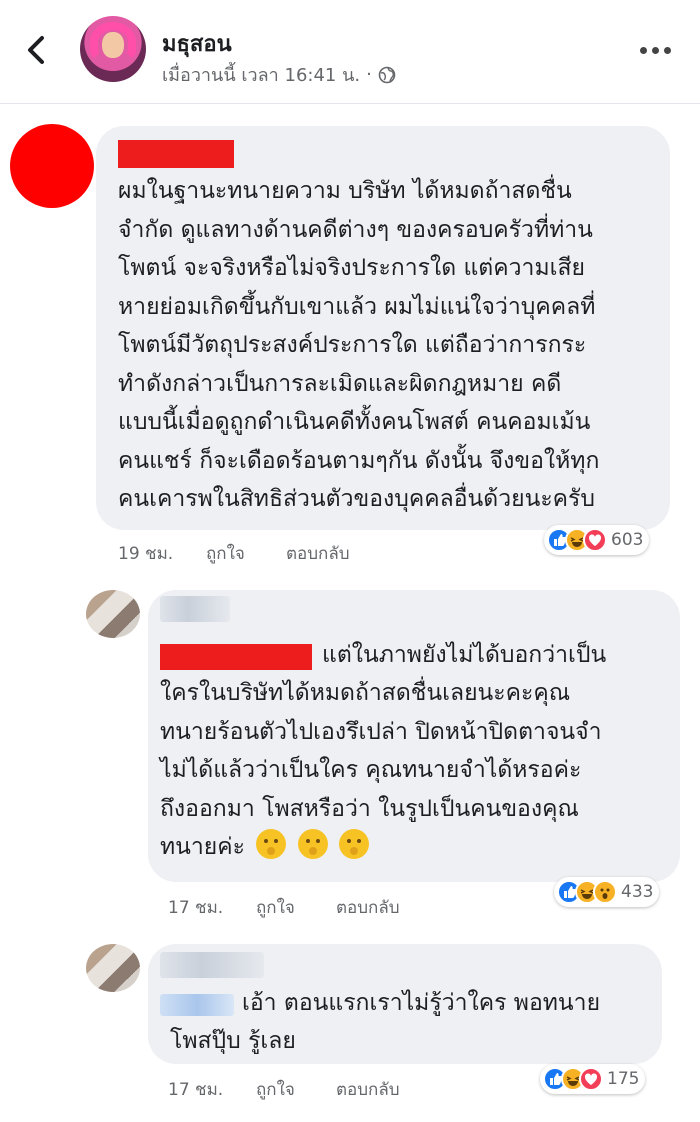 The height and width of the screenshot is (1122, 700). Describe the element at coordinates (627, 540) in the screenshot. I see `reaction-count: 603` at that location.